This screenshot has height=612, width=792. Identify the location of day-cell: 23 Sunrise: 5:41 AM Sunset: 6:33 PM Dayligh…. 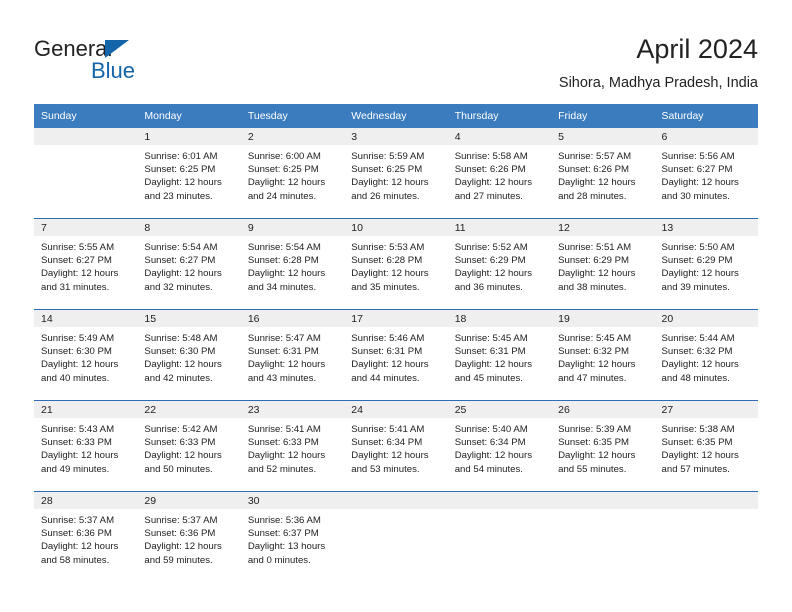
(292, 446).